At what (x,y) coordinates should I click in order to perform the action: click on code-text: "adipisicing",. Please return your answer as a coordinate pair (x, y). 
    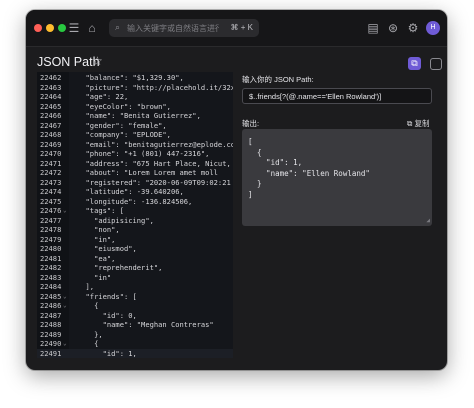
    Looking at the image, I should click on (115, 220).